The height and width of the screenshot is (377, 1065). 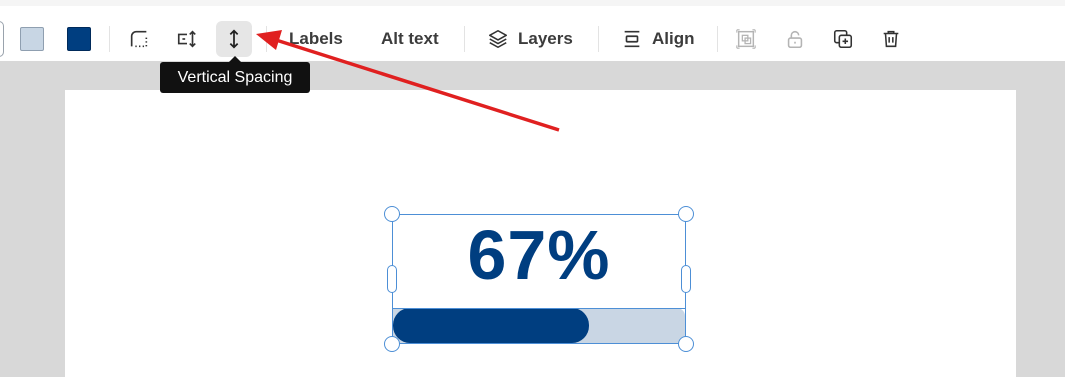 I want to click on group-button, so click(x=746, y=39).